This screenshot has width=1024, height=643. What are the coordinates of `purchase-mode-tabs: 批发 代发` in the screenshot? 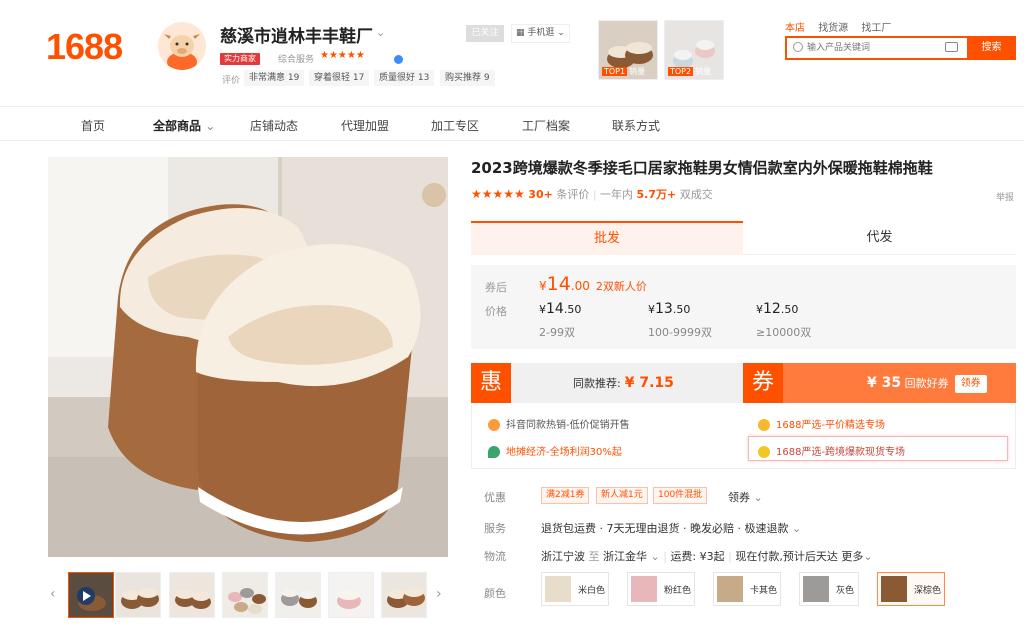 It's located at (743, 238).